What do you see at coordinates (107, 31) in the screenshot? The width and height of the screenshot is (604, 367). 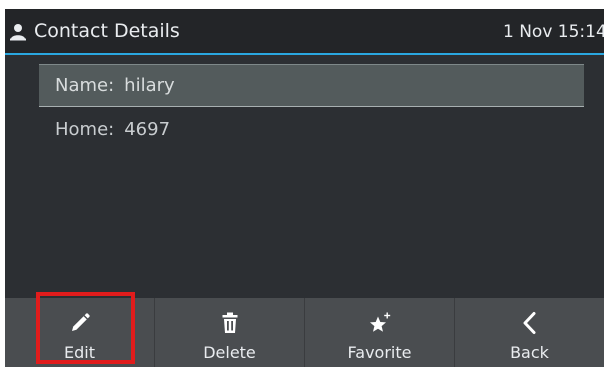 I see `page-title: Contact Details` at bounding box center [107, 31].